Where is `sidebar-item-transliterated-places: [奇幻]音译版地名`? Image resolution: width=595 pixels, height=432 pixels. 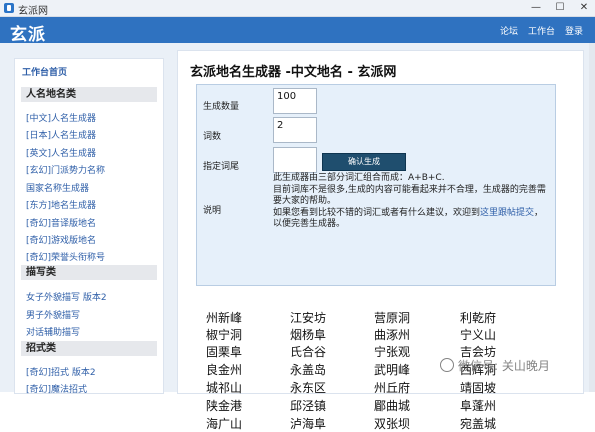
sidebar-item-transliterated-places: [奇幻]音译版地名 is located at coordinates (61, 222).